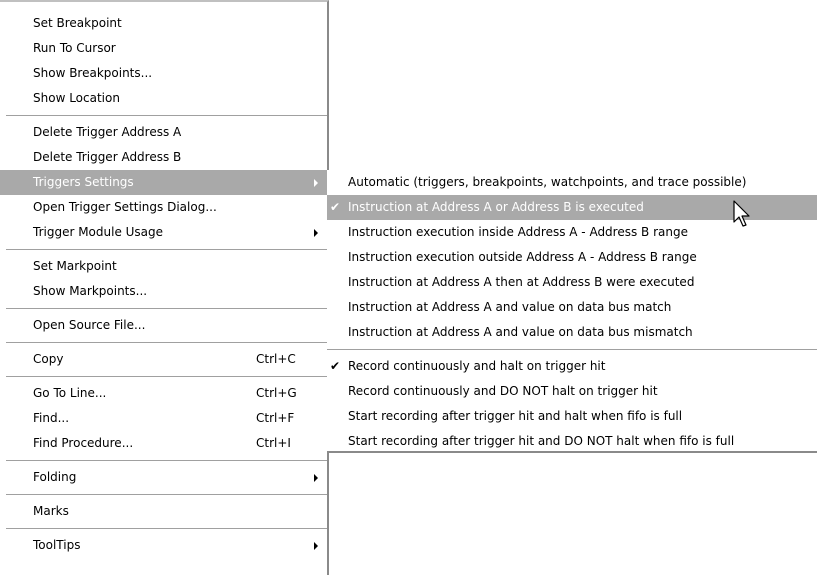 The image size is (817, 575). I want to click on menu-item-delete-trigger-b: Delete Trigger Address B, so click(163, 157).